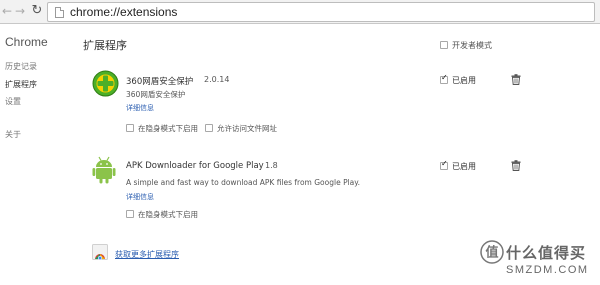 The image size is (600, 285). I want to click on get-more-extensions-link: 获取更多扩展程序, so click(147, 254).